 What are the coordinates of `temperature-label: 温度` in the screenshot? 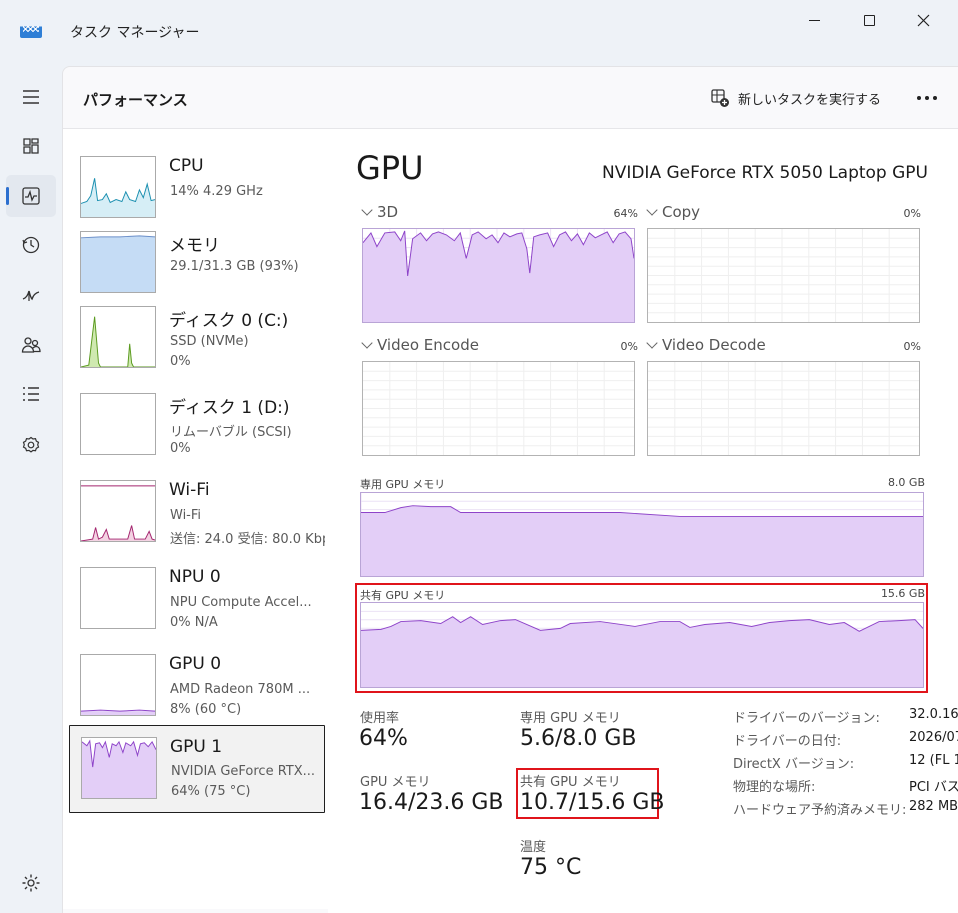 It's located at (533, 847).